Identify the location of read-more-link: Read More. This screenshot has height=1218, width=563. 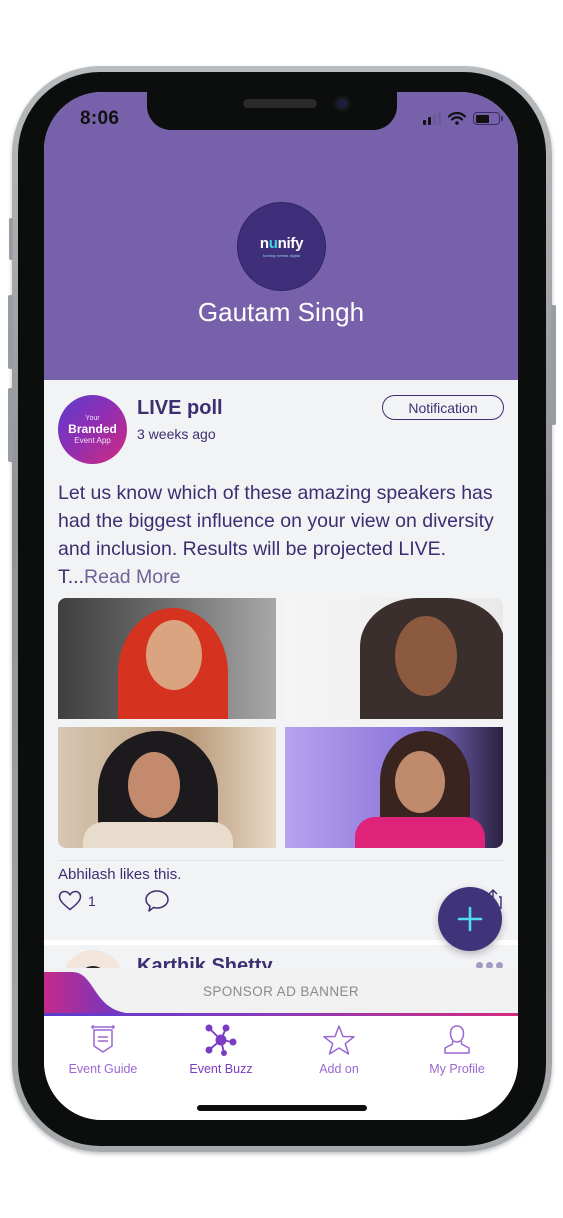
(132, 577).